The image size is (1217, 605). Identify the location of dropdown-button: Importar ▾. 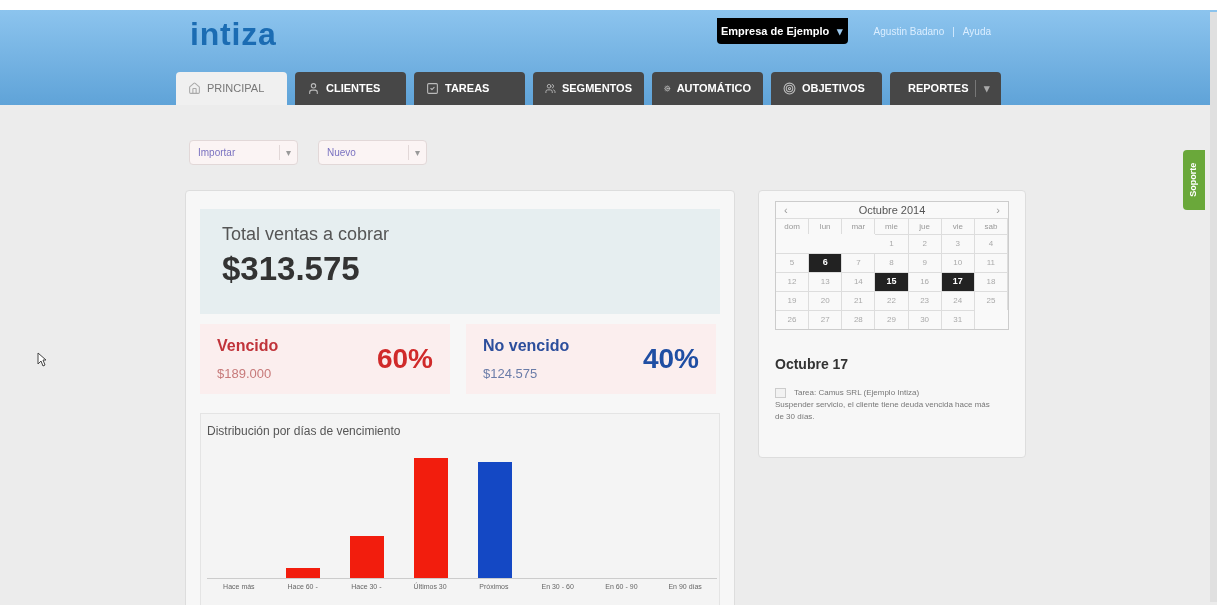
(243, 152).